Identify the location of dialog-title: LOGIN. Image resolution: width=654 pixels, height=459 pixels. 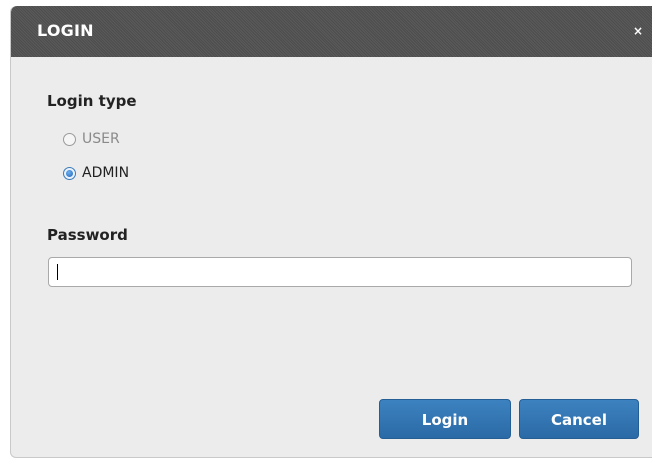
(65, 30).